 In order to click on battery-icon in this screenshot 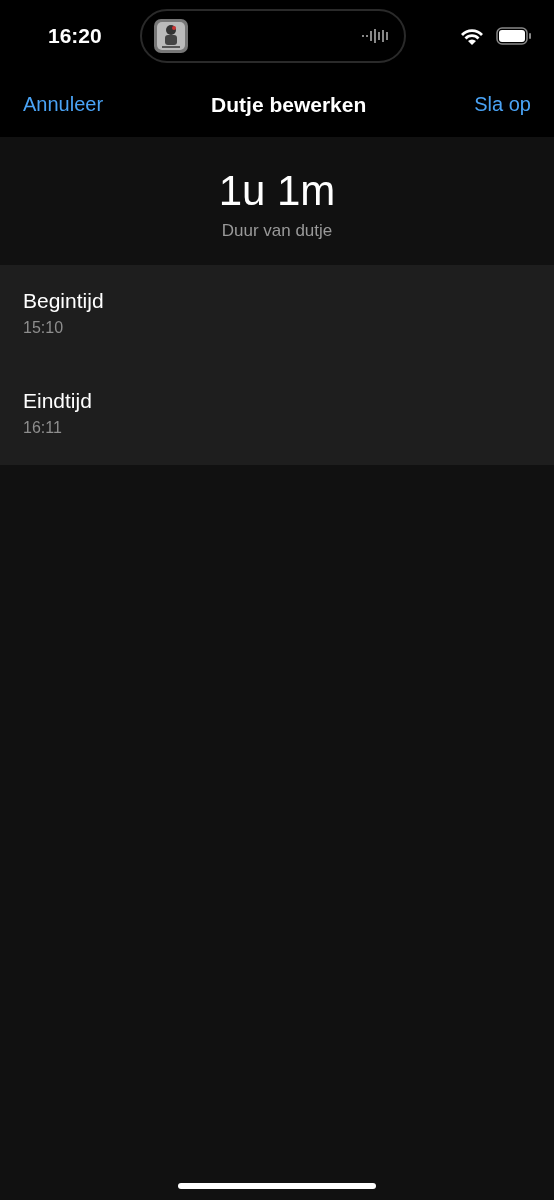, I will do `click(514, 36)`.